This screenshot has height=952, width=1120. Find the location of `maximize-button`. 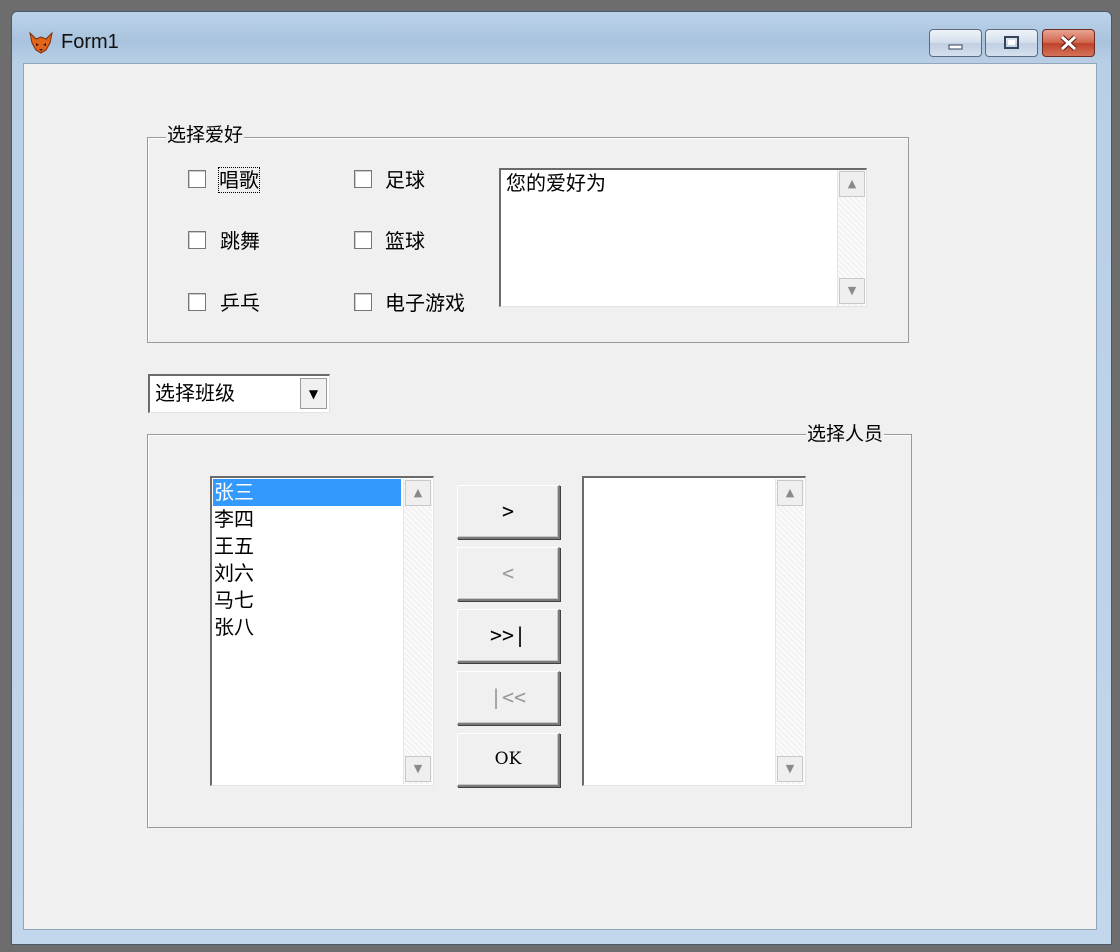

maximize-button is located at coordinates (1011, 43).